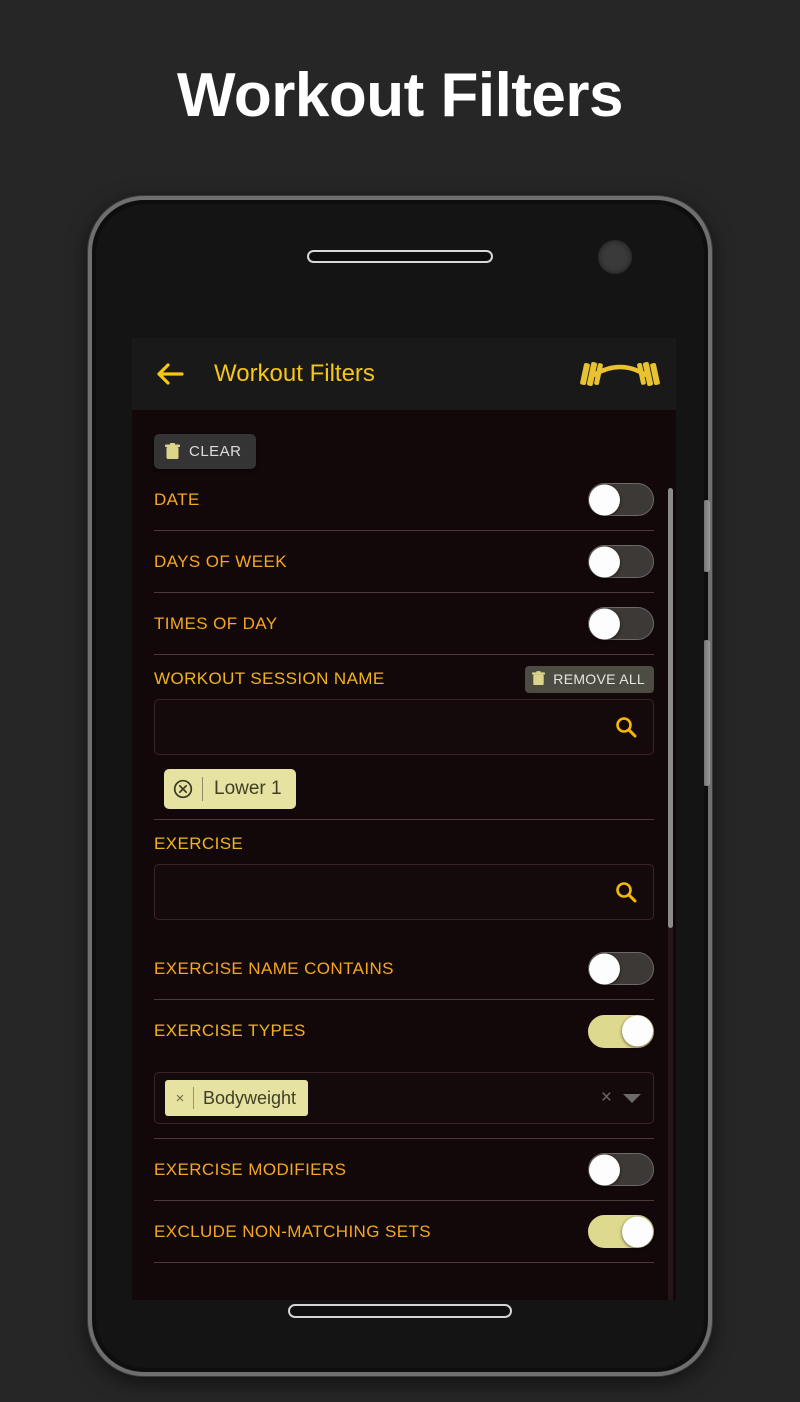 Image resolution: width=800 pixels, height=1402 pixels. I want to click on exercise-header: EXERCISE, so click(404, 842).